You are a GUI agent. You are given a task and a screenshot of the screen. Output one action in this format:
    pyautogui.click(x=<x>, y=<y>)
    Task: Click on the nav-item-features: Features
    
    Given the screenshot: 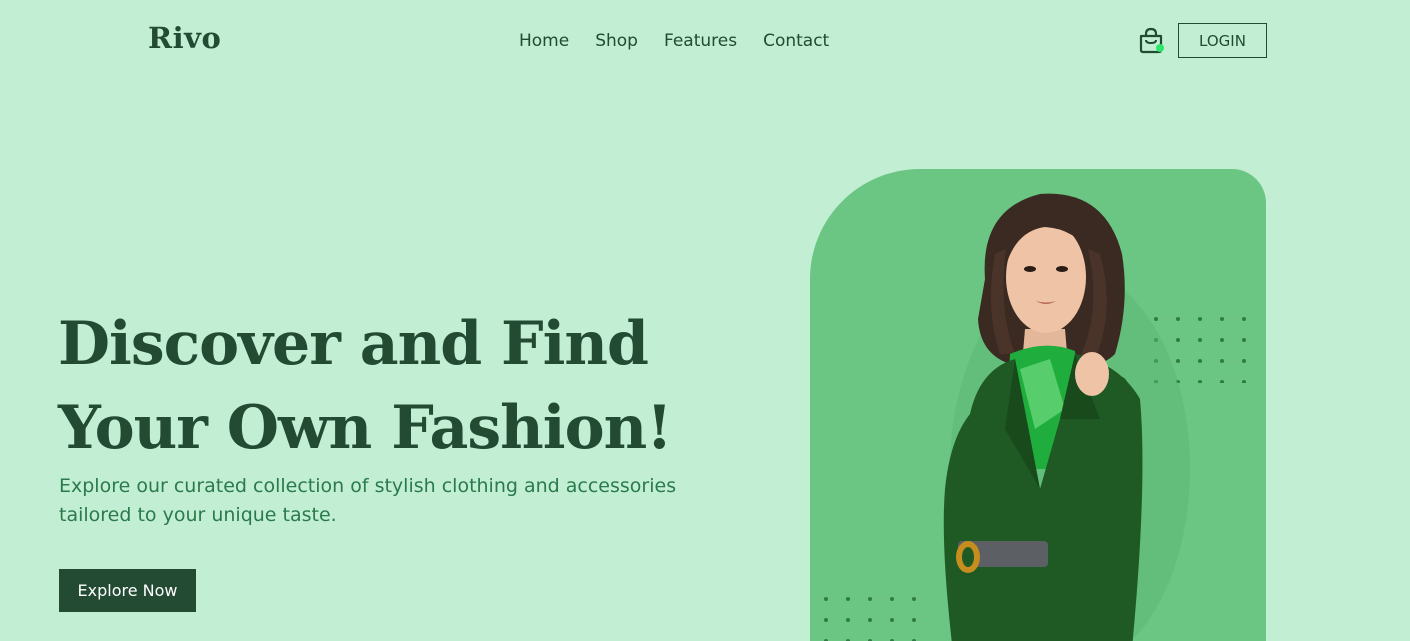 What is the action you would take?
    pyautogui.click(x=700, y=41)
    